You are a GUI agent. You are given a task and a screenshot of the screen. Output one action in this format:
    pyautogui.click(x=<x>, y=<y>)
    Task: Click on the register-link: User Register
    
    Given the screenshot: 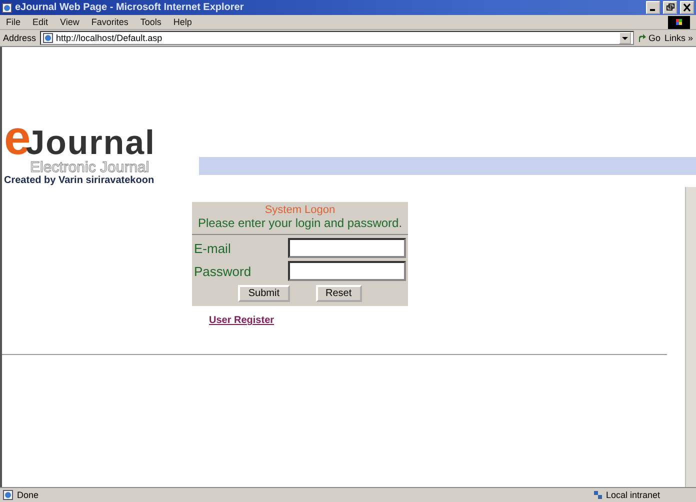 What is the action you would take?
    pyautogui.click(x=241, y=320)
    